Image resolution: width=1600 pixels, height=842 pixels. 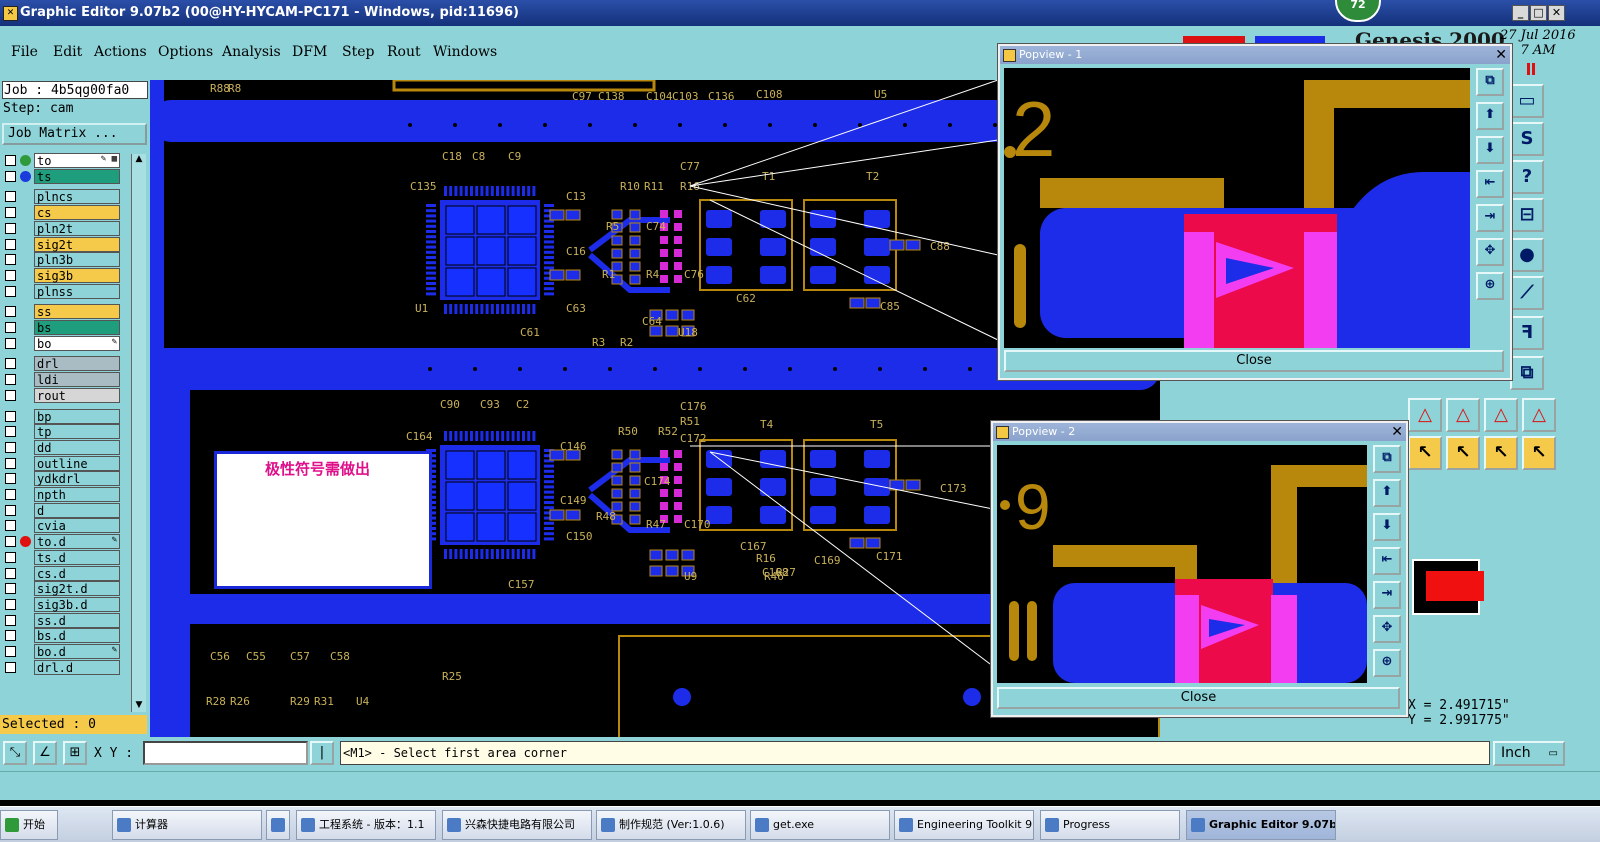 I want to click on popview-fit-icon: ✥, so click(x=1387, y=629).